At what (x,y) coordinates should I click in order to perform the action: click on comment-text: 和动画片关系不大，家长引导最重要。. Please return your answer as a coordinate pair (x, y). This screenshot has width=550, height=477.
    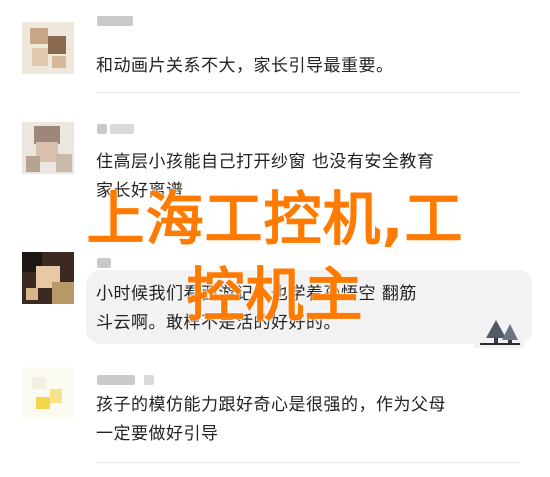
    Looking at the image, I should click on (245, 66).